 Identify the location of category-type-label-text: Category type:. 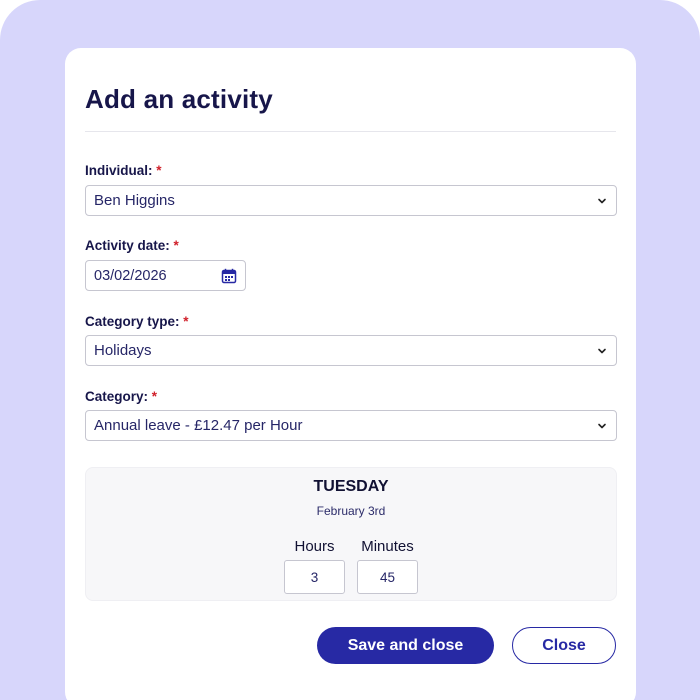
(132, 321).